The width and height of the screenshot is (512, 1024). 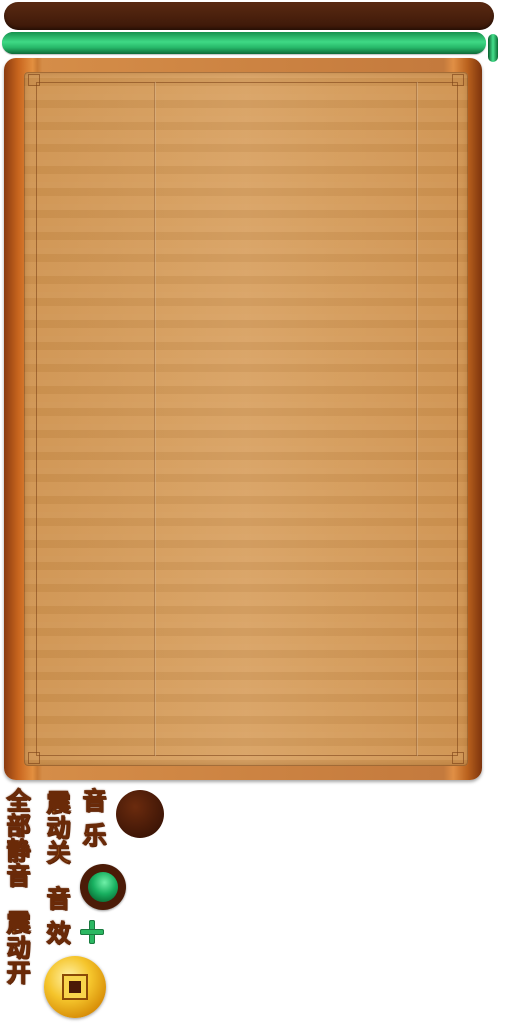 What do you see at coordinates (493, 48) in the screenshot?
I see `progress-end-cap` at bounding box center [493, 48].